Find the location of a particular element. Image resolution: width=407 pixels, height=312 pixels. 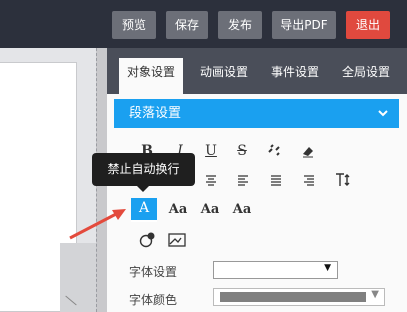

align-left-icon is located at coordinates (243, 180).